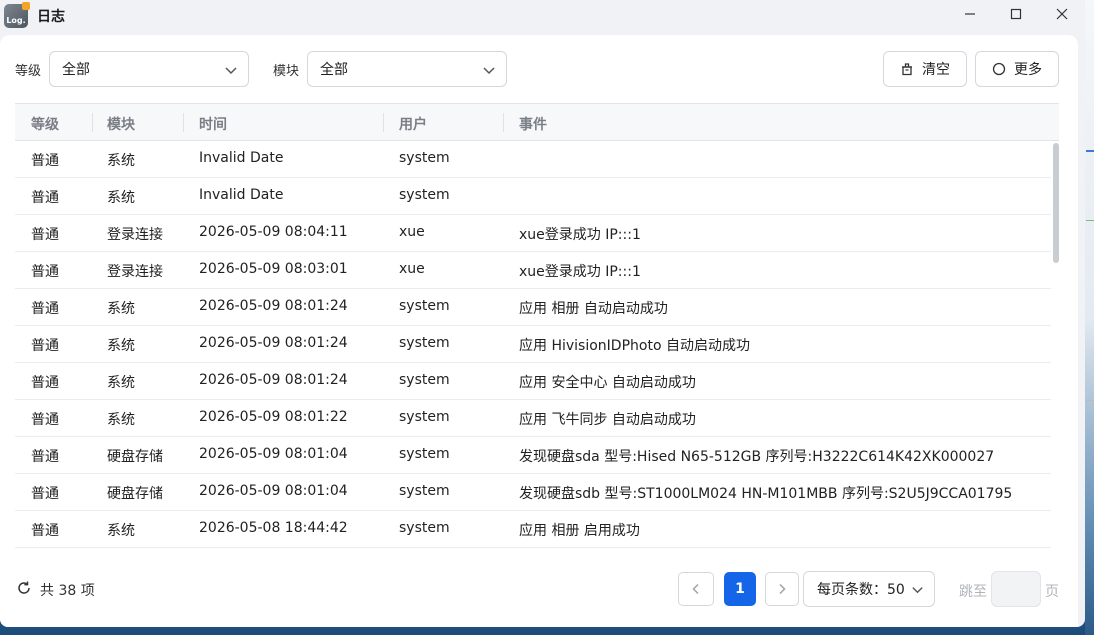 This screenshot has height=635, width=1094. What do you see at coordinates (973, 592) in the screenshot?
I see `jump-to-label: 跳至` at bounding box center [973, 592].